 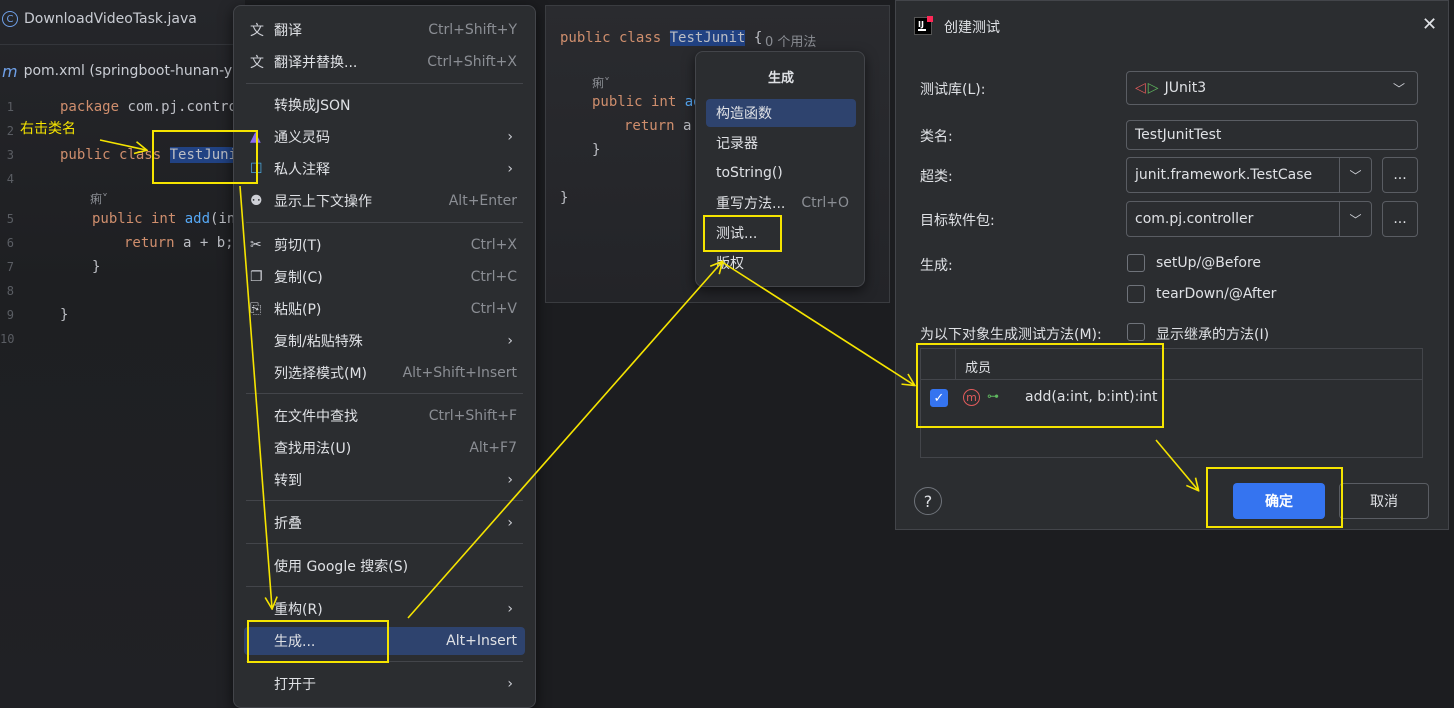 What do you see at coordinates (564, 440) in the screenshot?
I see `arrow-to-test` at bounding box center [564, 440].